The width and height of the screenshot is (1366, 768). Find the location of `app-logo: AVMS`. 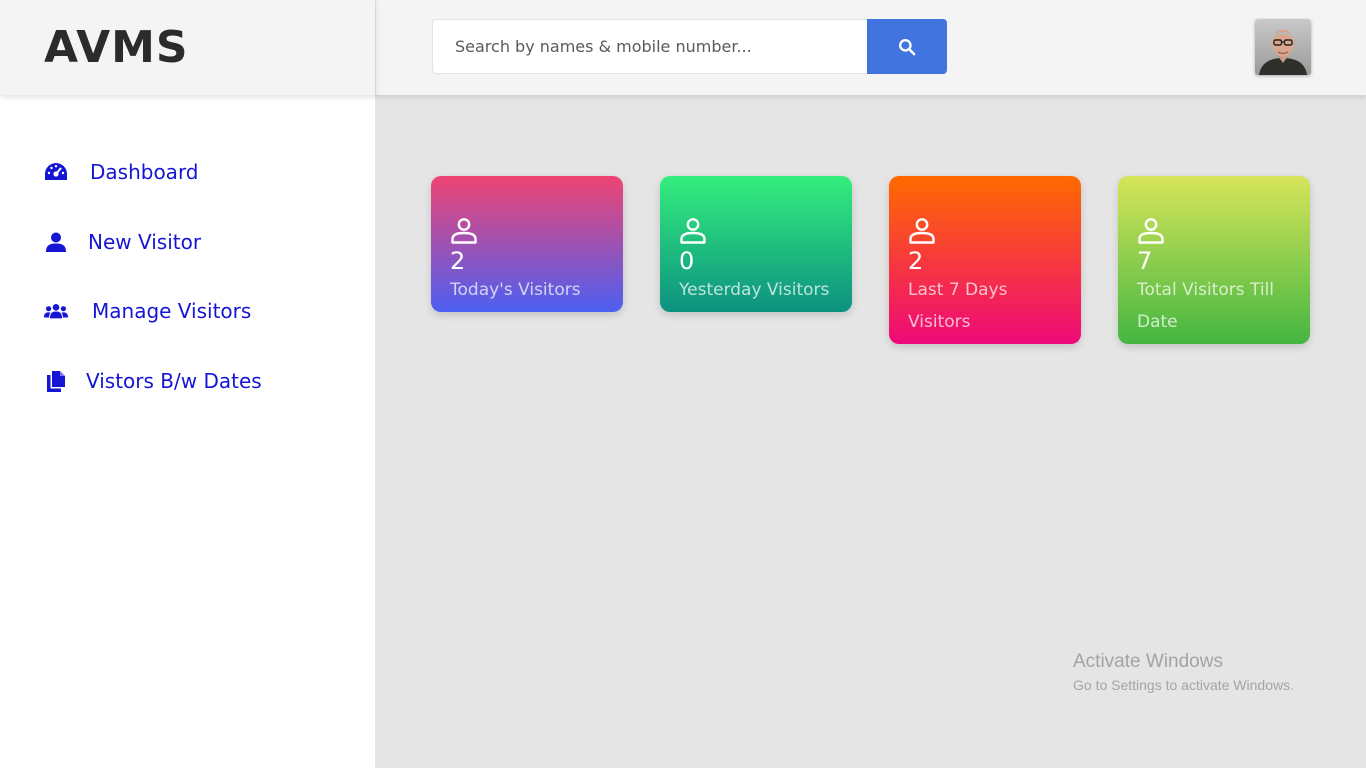

app-logo: AVMS is located at coordinates (116, 47).